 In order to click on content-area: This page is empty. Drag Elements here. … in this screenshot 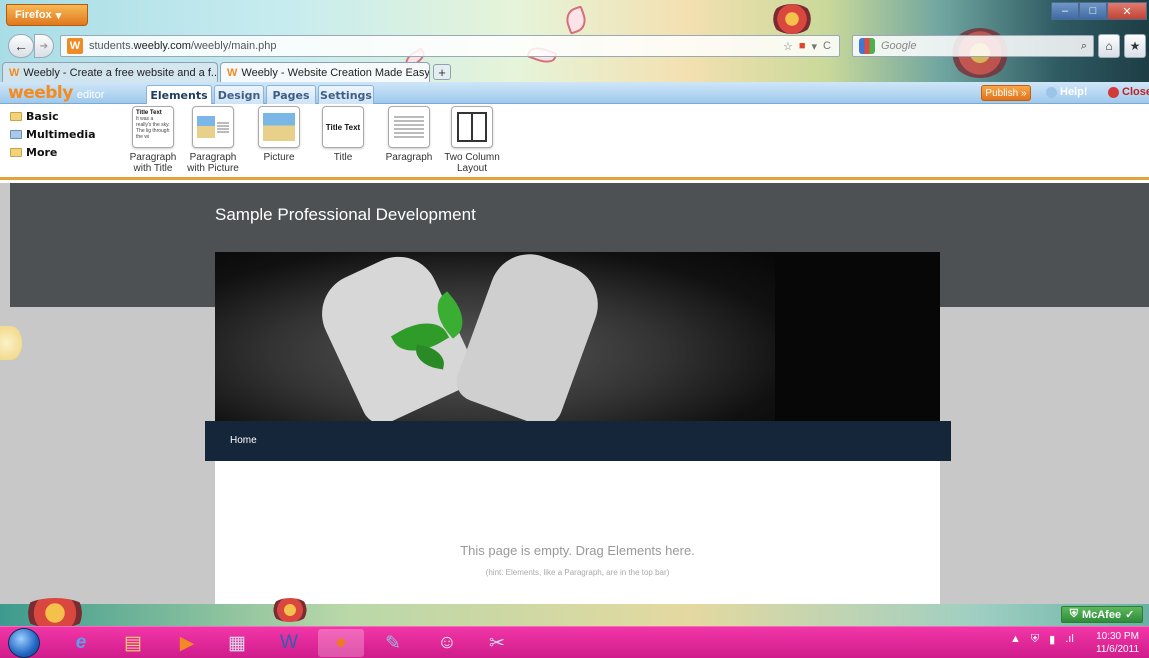, I will do `click(577, 532)`.